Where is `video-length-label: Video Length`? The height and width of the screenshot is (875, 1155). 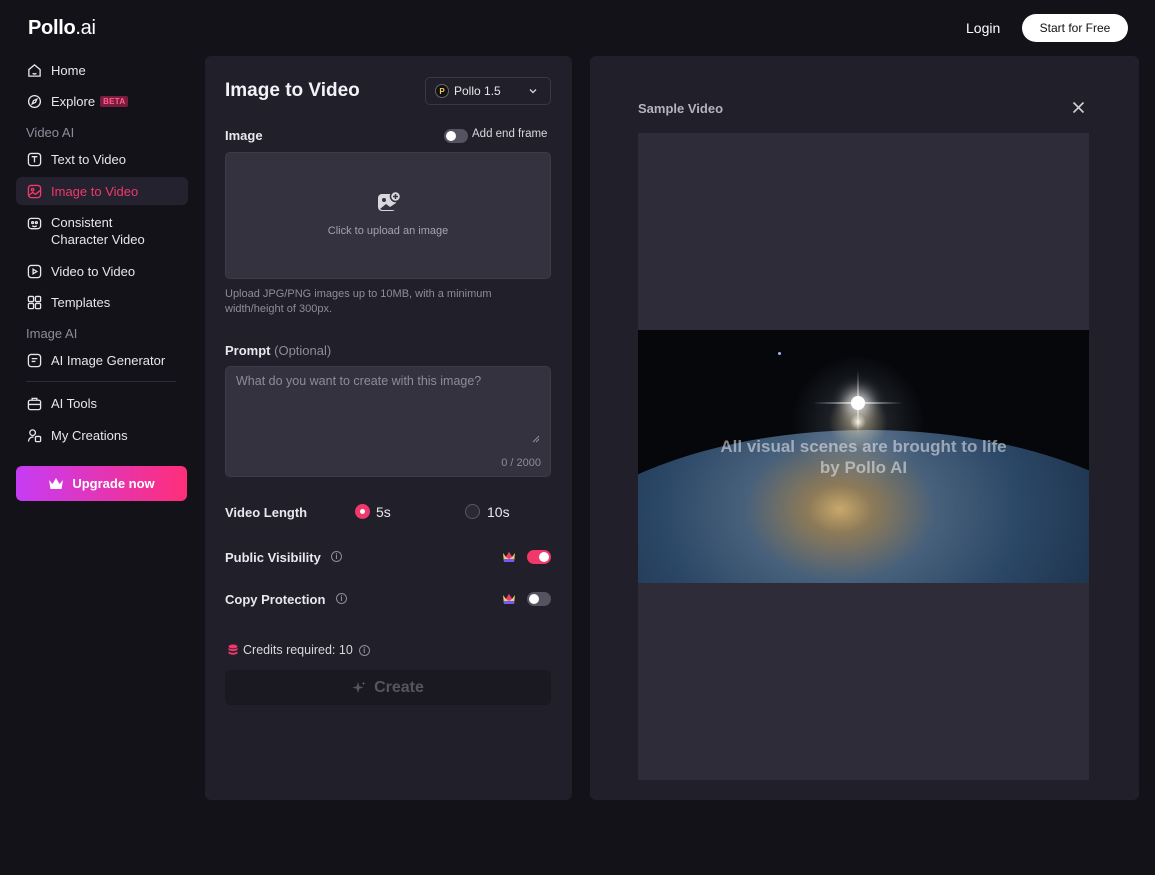
video-length-label: Video Length is located at coordinates (266, 512).